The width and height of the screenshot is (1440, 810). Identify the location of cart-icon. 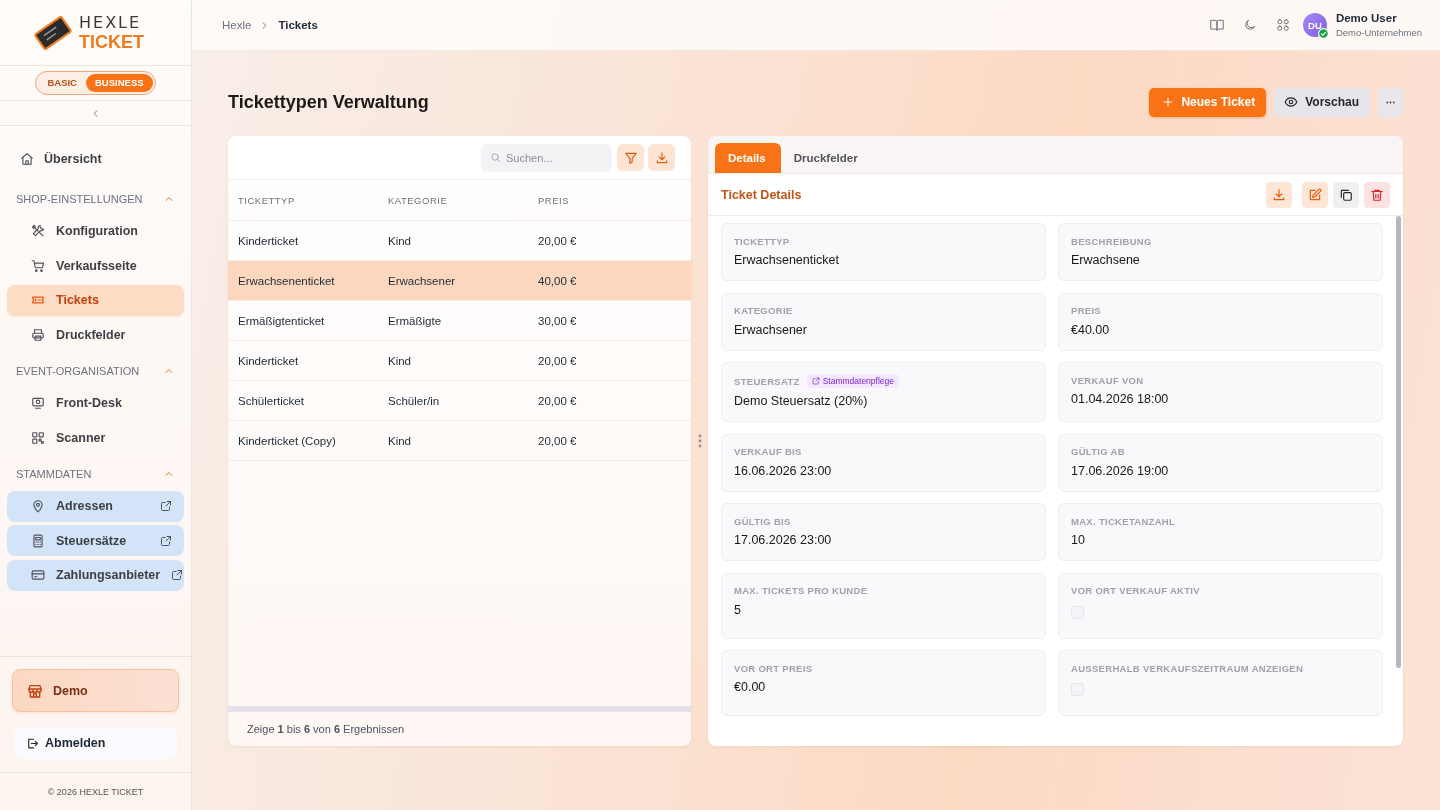
(38, 265).